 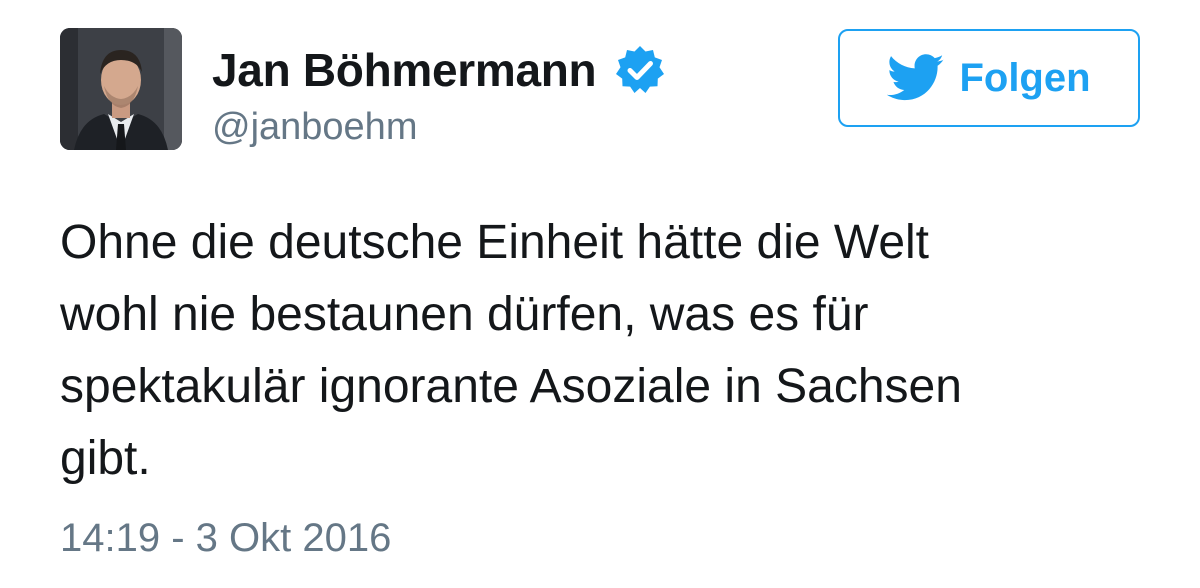 I want to click on tweet-text-line: Ohne die deutsche Einheit hätte die Welt, so click(x=495, y=242).